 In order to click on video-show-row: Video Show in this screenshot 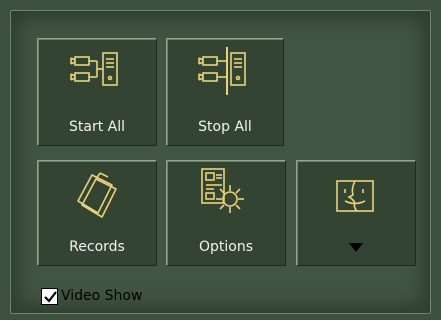, I will do `click(91, 296)`.